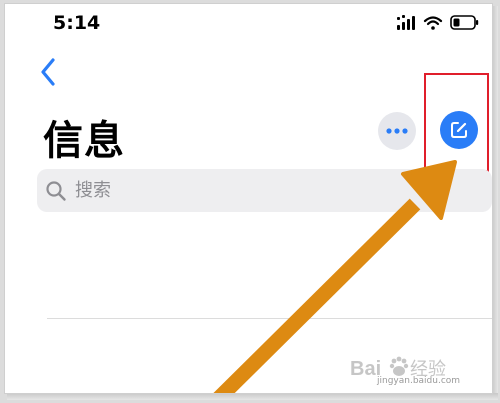  What do you see at coordinates (252, 396) in the screenshot?
I see `frame-shadow-bottom` at bounding box center [252, 396].